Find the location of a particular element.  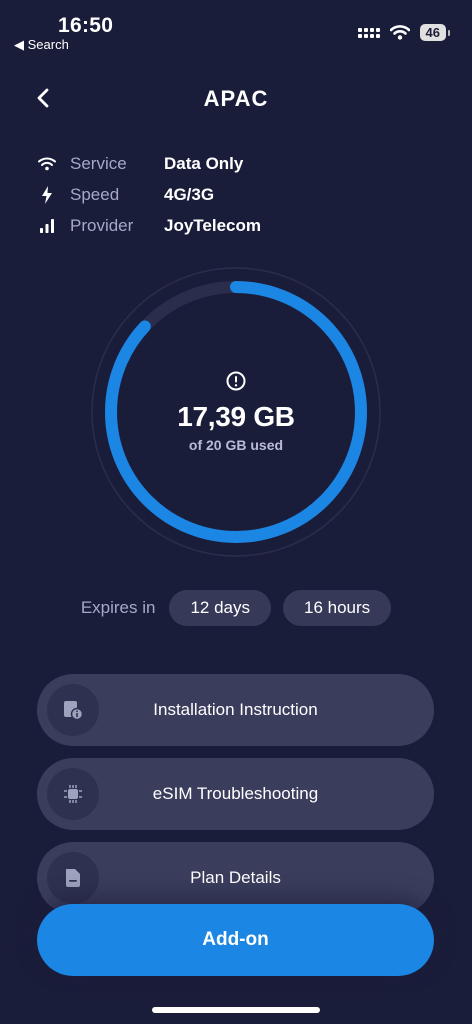

wifi-status-icon is located at coordinates (399, 32).